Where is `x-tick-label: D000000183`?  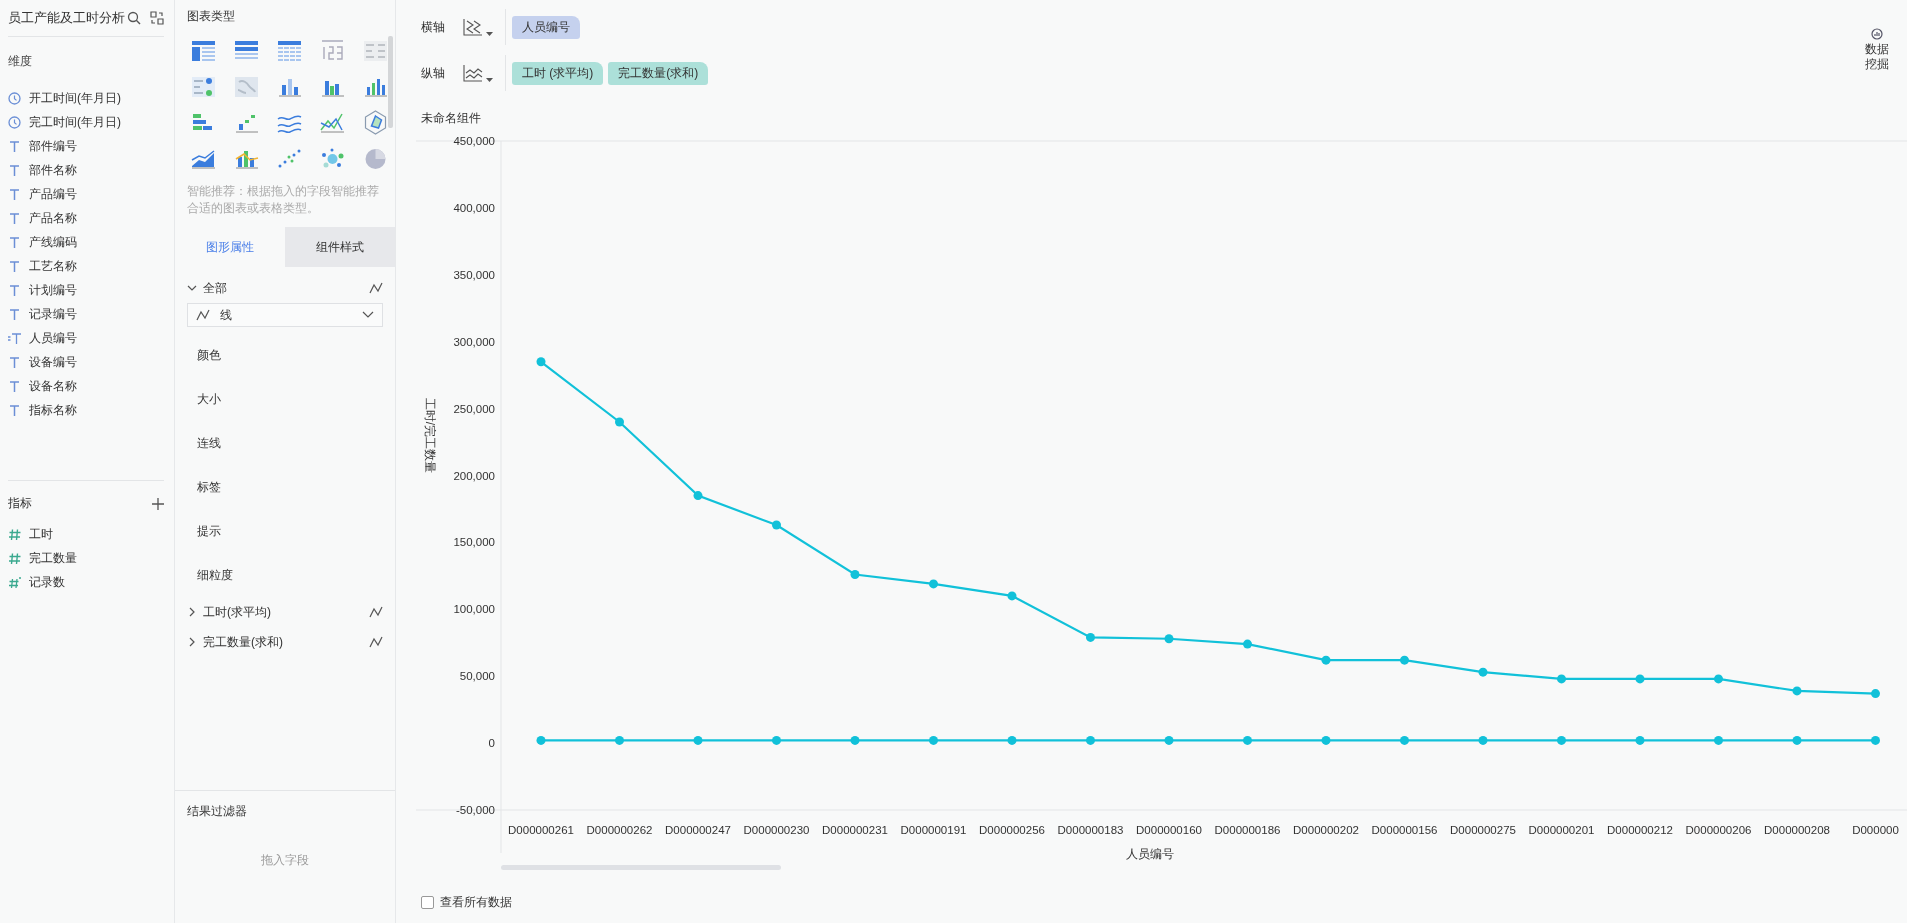 x-tick-label: D000000183 is located at coordinates (1090, 830).